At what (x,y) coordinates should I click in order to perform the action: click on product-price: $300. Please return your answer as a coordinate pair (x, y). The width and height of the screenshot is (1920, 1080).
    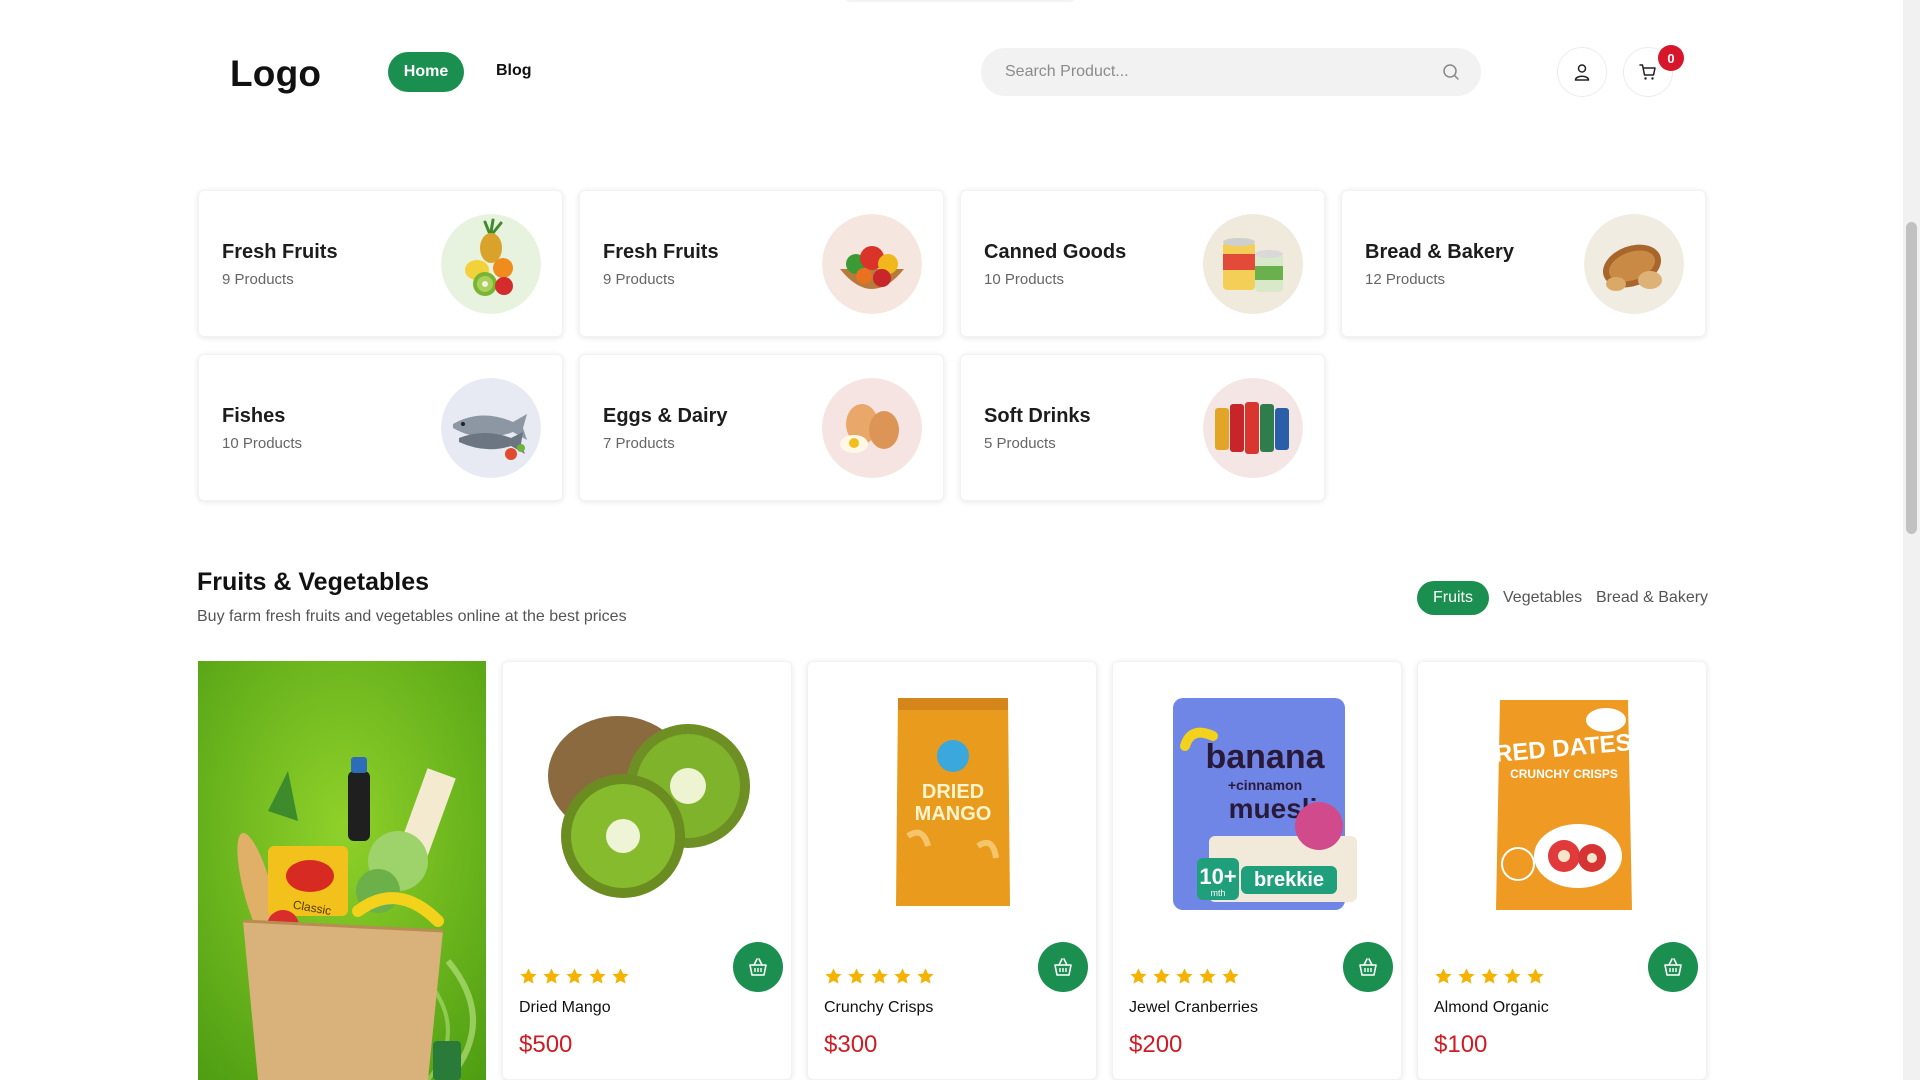
    Looking at the image, I should click on (851, 1044).